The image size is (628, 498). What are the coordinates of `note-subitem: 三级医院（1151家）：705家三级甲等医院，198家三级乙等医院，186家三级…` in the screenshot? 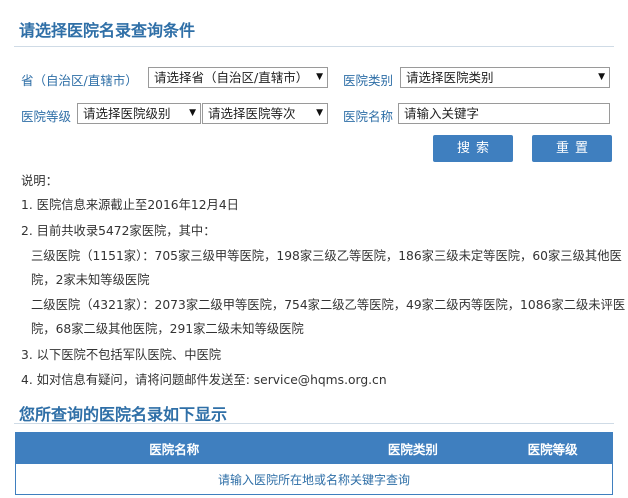 It's located at (326, 256).